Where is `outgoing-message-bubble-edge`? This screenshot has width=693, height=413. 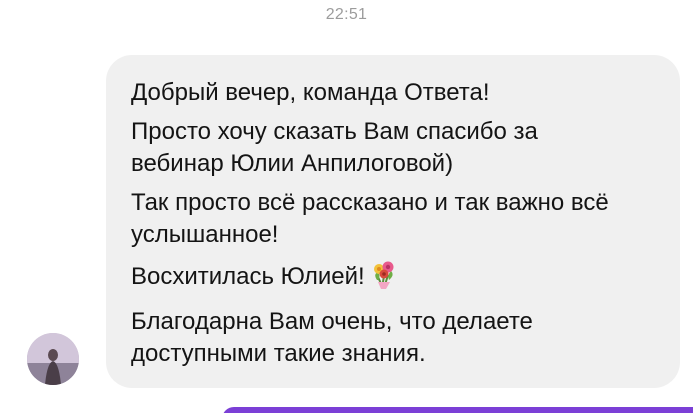
outgoing-message-bubble-edge is located at coordinates (457, 410).